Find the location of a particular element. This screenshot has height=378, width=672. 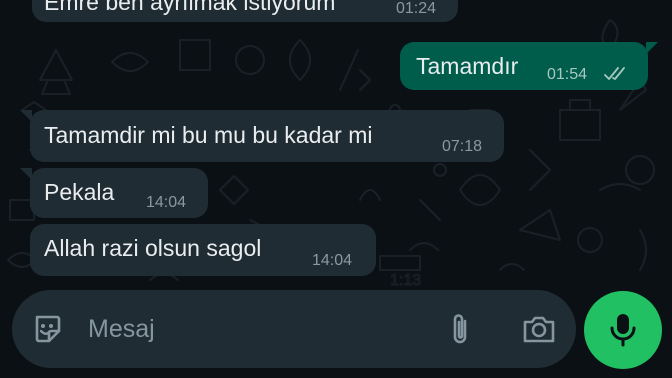

message-bubble-incoming: Tamamdir mi bu mu bu kadar mi 07:18 is located at coordinates (267, 136).